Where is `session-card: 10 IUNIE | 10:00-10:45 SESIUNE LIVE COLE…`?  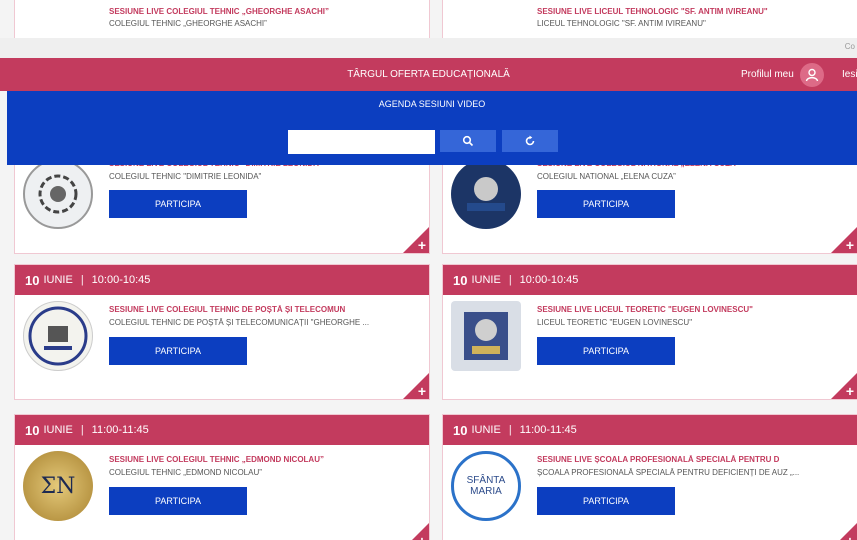 session-card: 10 IUNIE | 10:00-10:45 SESIUNE LIVE COLE… is located at coordinates (222, 332).